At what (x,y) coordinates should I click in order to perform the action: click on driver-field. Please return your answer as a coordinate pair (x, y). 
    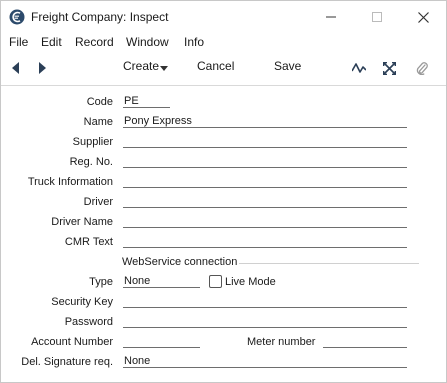
    Looking at the image, I should click on (265, 201).